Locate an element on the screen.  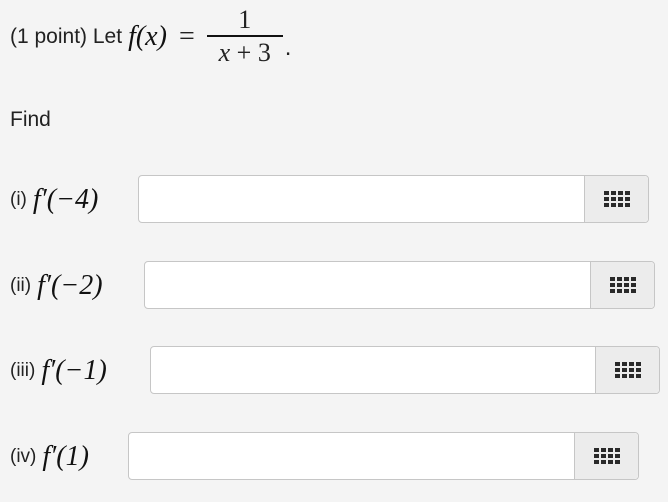
part-i-answer-input is located at coordinates (361, 199).